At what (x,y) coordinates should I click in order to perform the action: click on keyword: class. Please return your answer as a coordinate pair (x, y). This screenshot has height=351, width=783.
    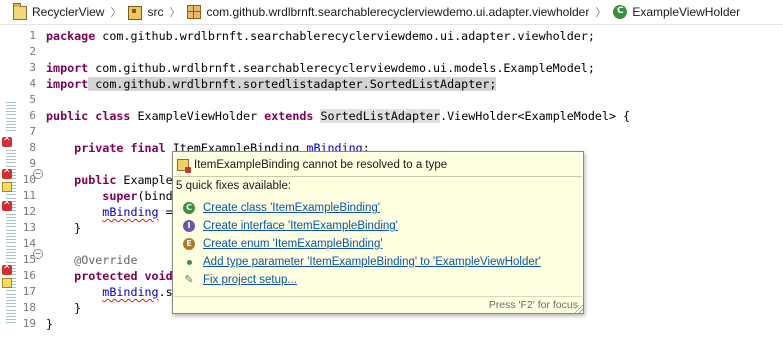
    Looking at the image, I should click on (113, 116).